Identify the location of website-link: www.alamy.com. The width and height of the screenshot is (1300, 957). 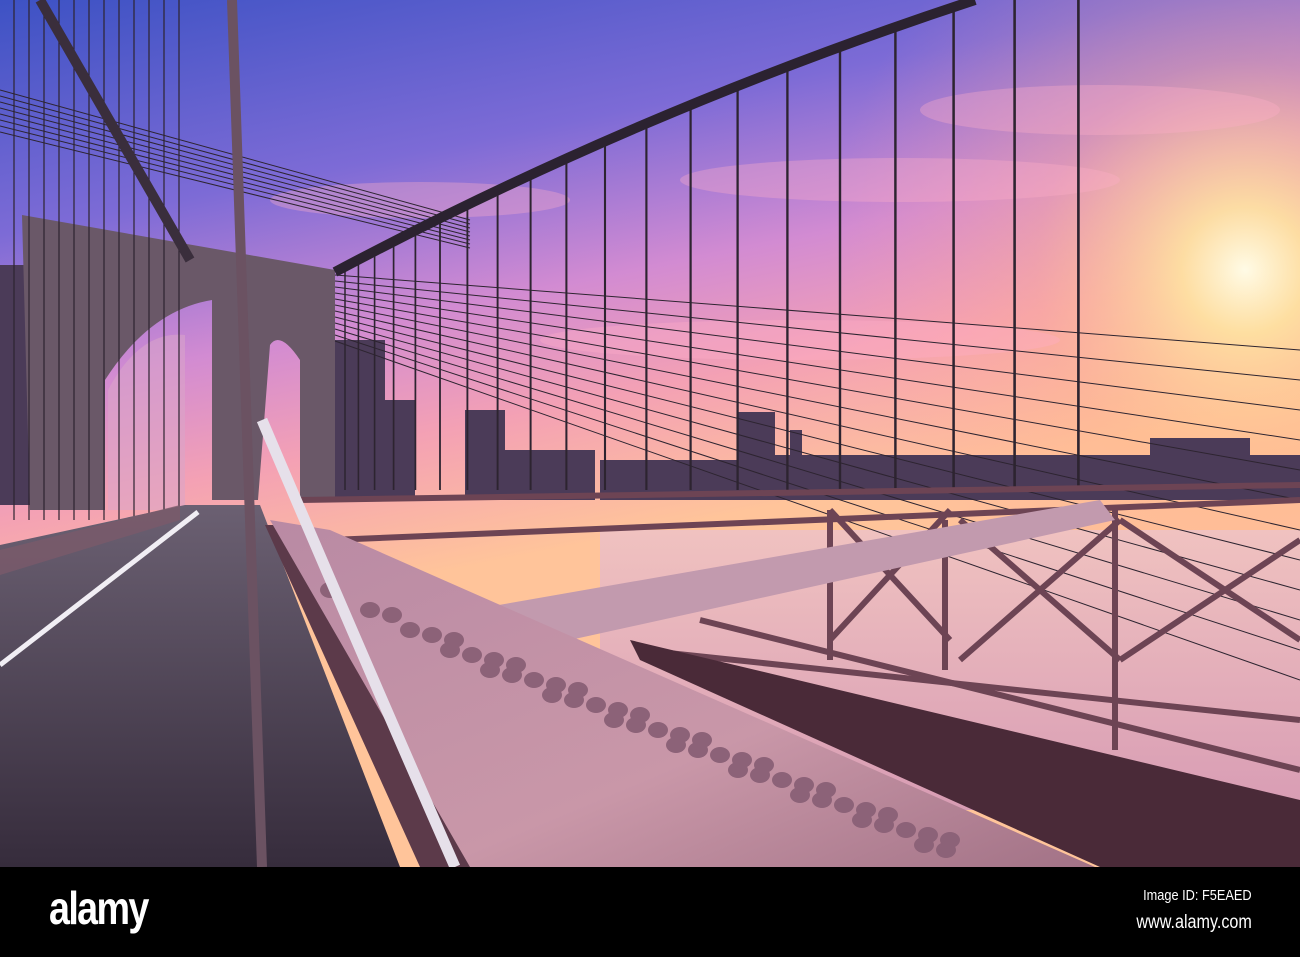
(1194, 923).